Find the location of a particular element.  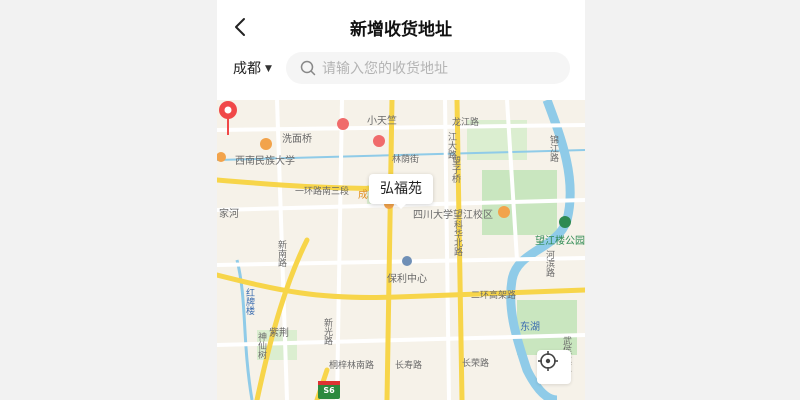

nav-bar: 新增收货地址 is located at coordinates (401, 27).